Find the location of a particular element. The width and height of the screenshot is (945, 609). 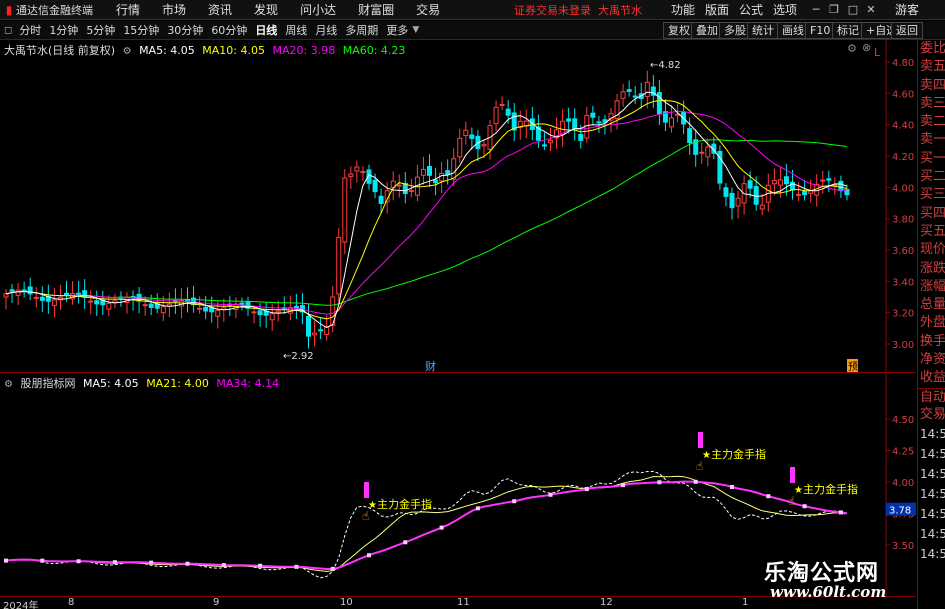

high-price-marker: ←4.82 is located at coordinates (665, 65).